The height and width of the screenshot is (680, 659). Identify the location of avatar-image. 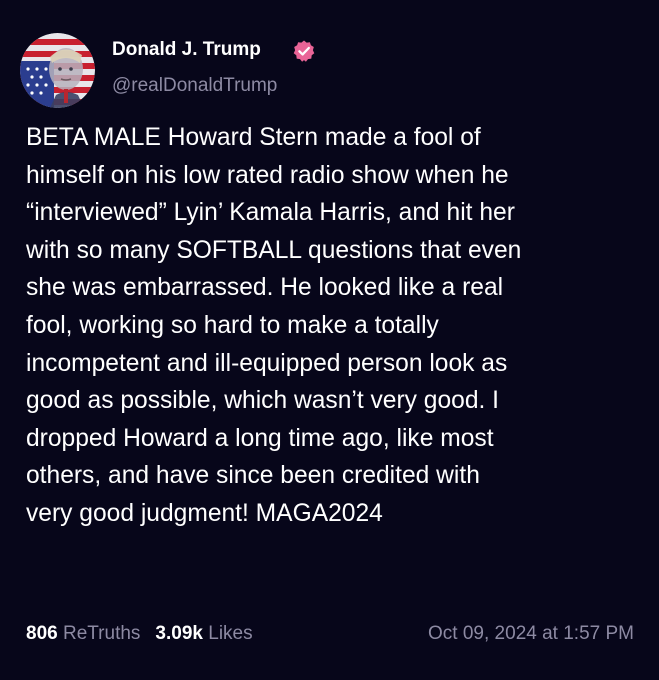
(57, 70).